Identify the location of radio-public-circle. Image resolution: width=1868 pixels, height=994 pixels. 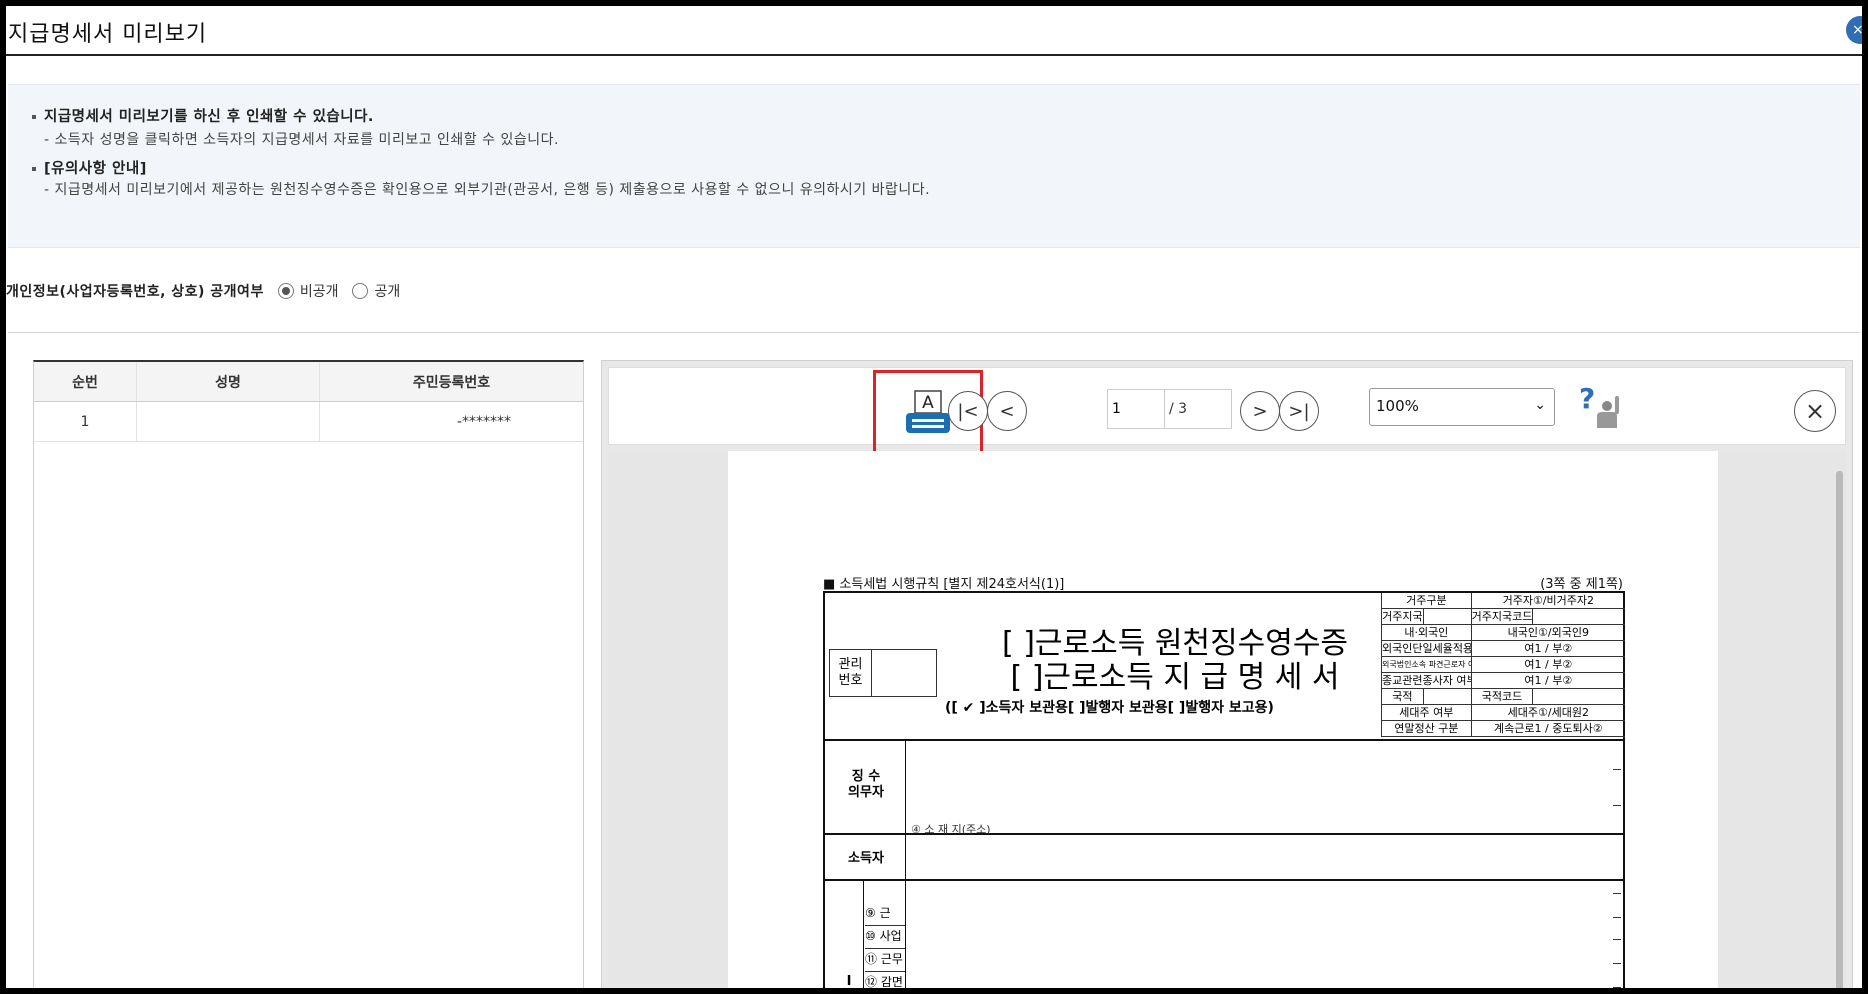
(360, 291).